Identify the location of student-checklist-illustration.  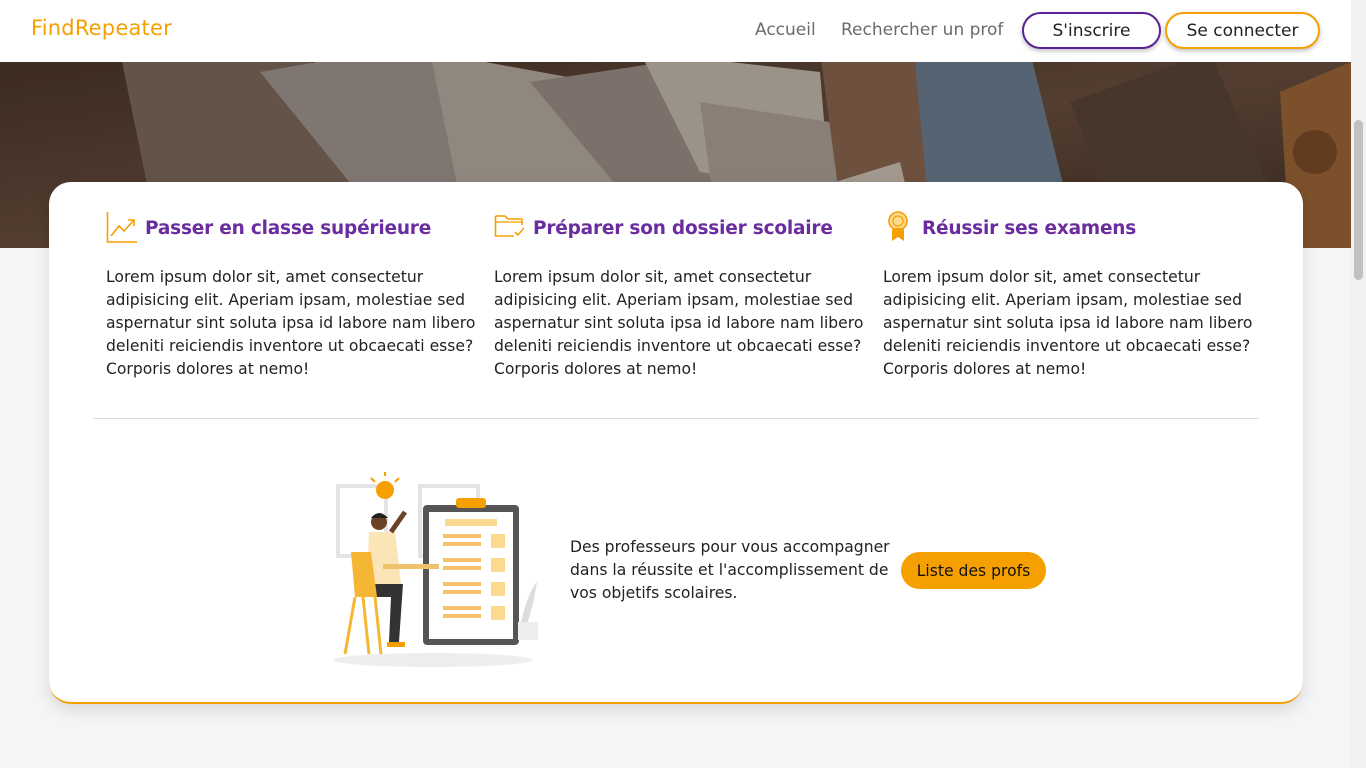
(435, 569).